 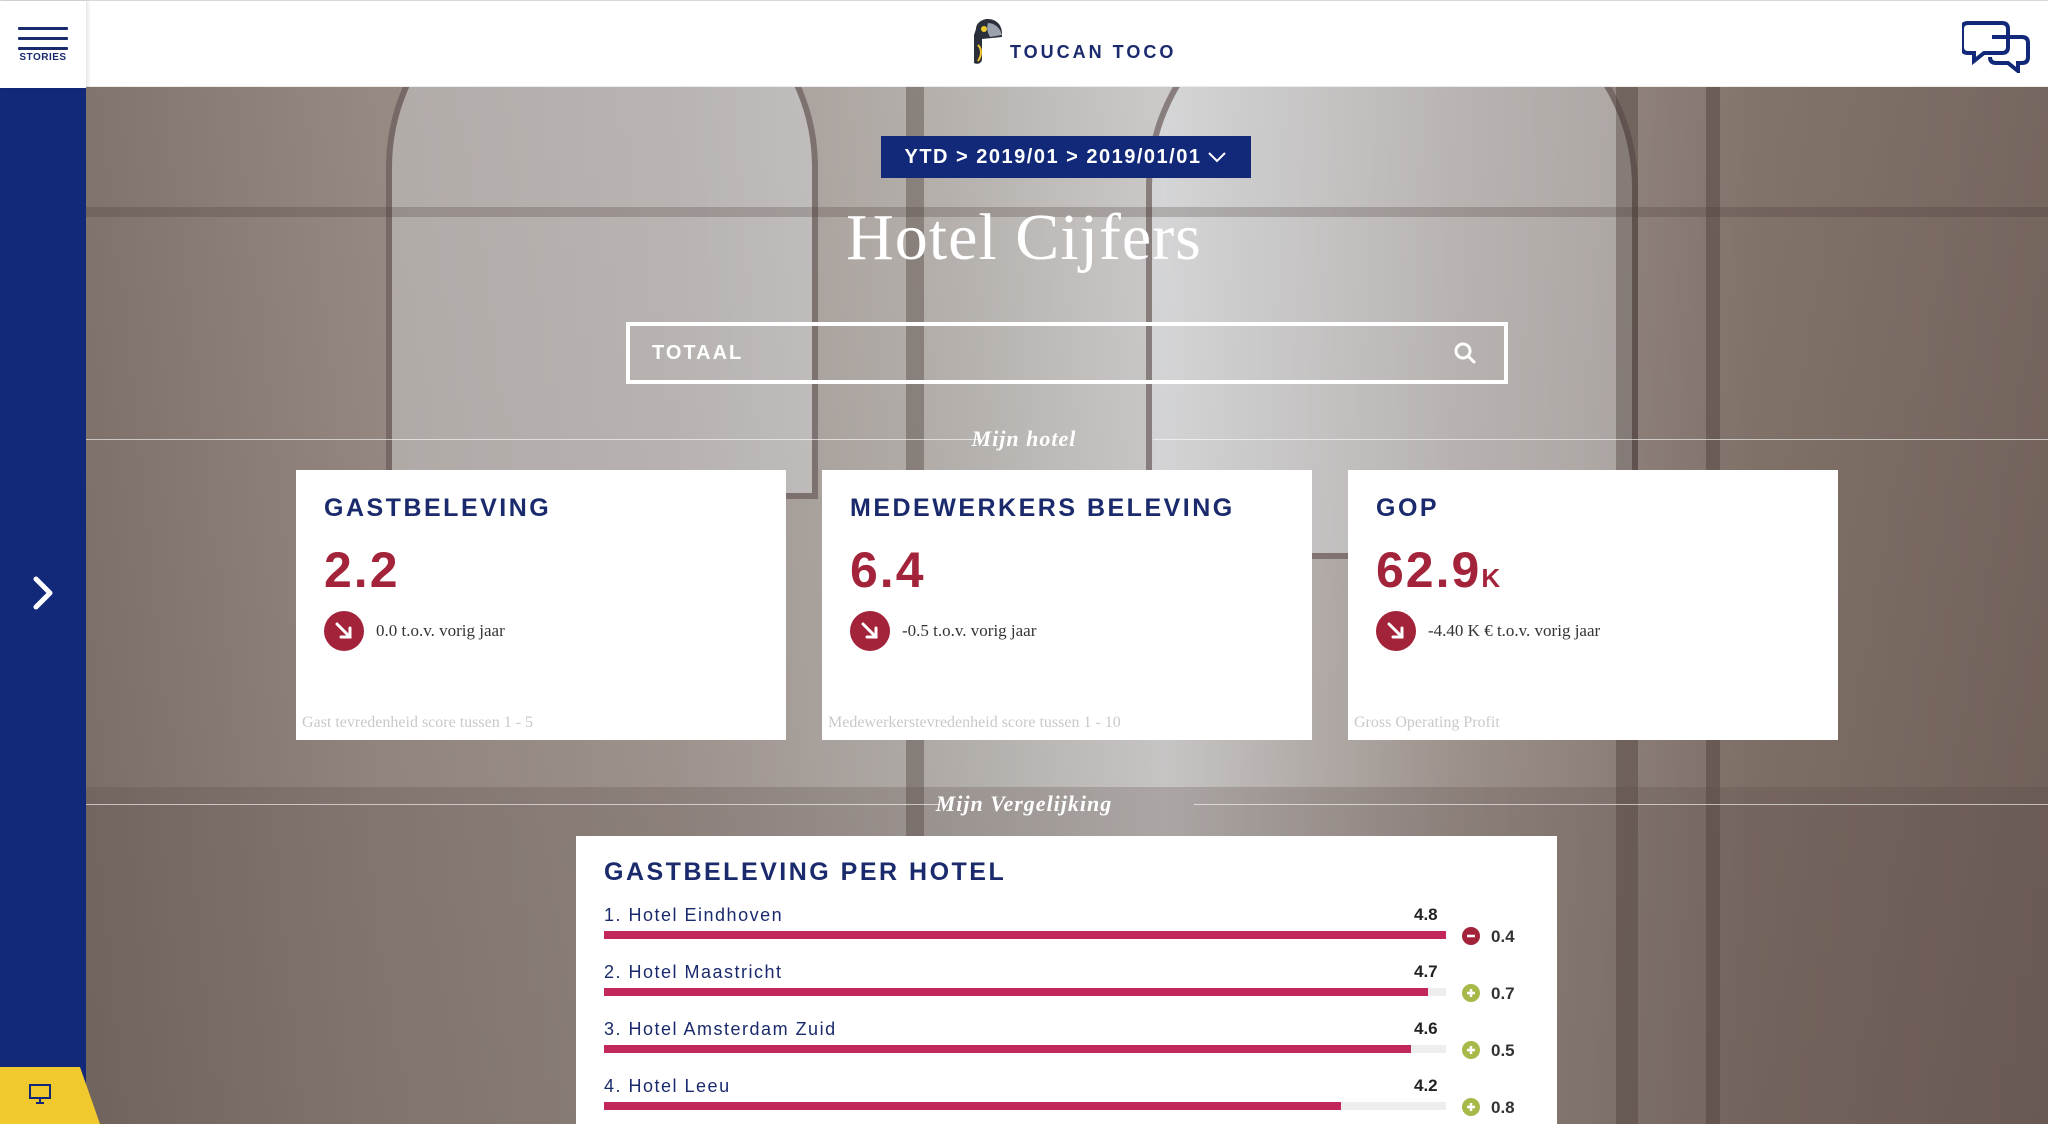 I want to click on stories-menu-button: STORIES, so click(x=43, y=44).